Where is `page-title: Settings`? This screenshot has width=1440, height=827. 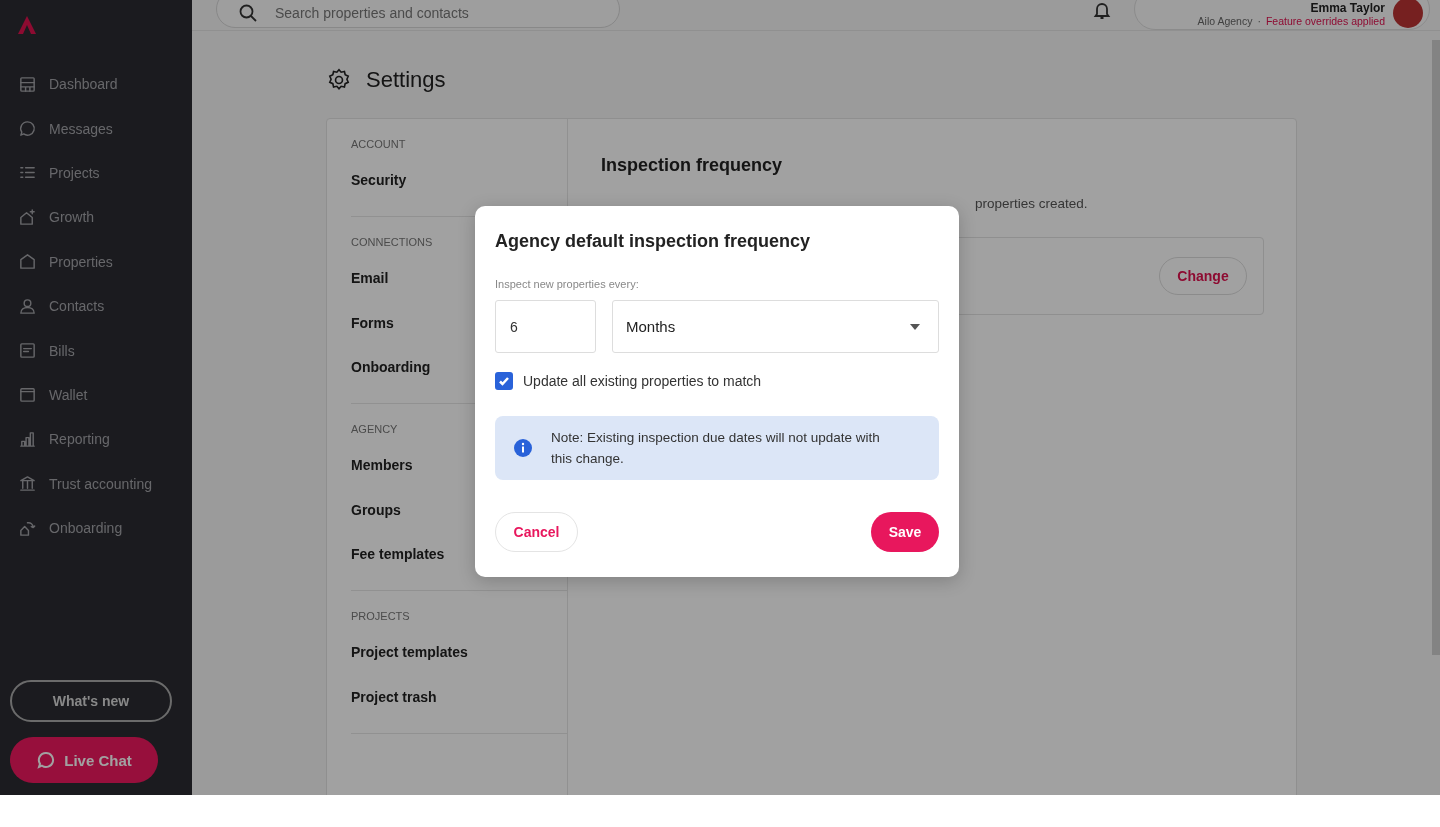 page-title: Settings is located at coordinates (406, 80).